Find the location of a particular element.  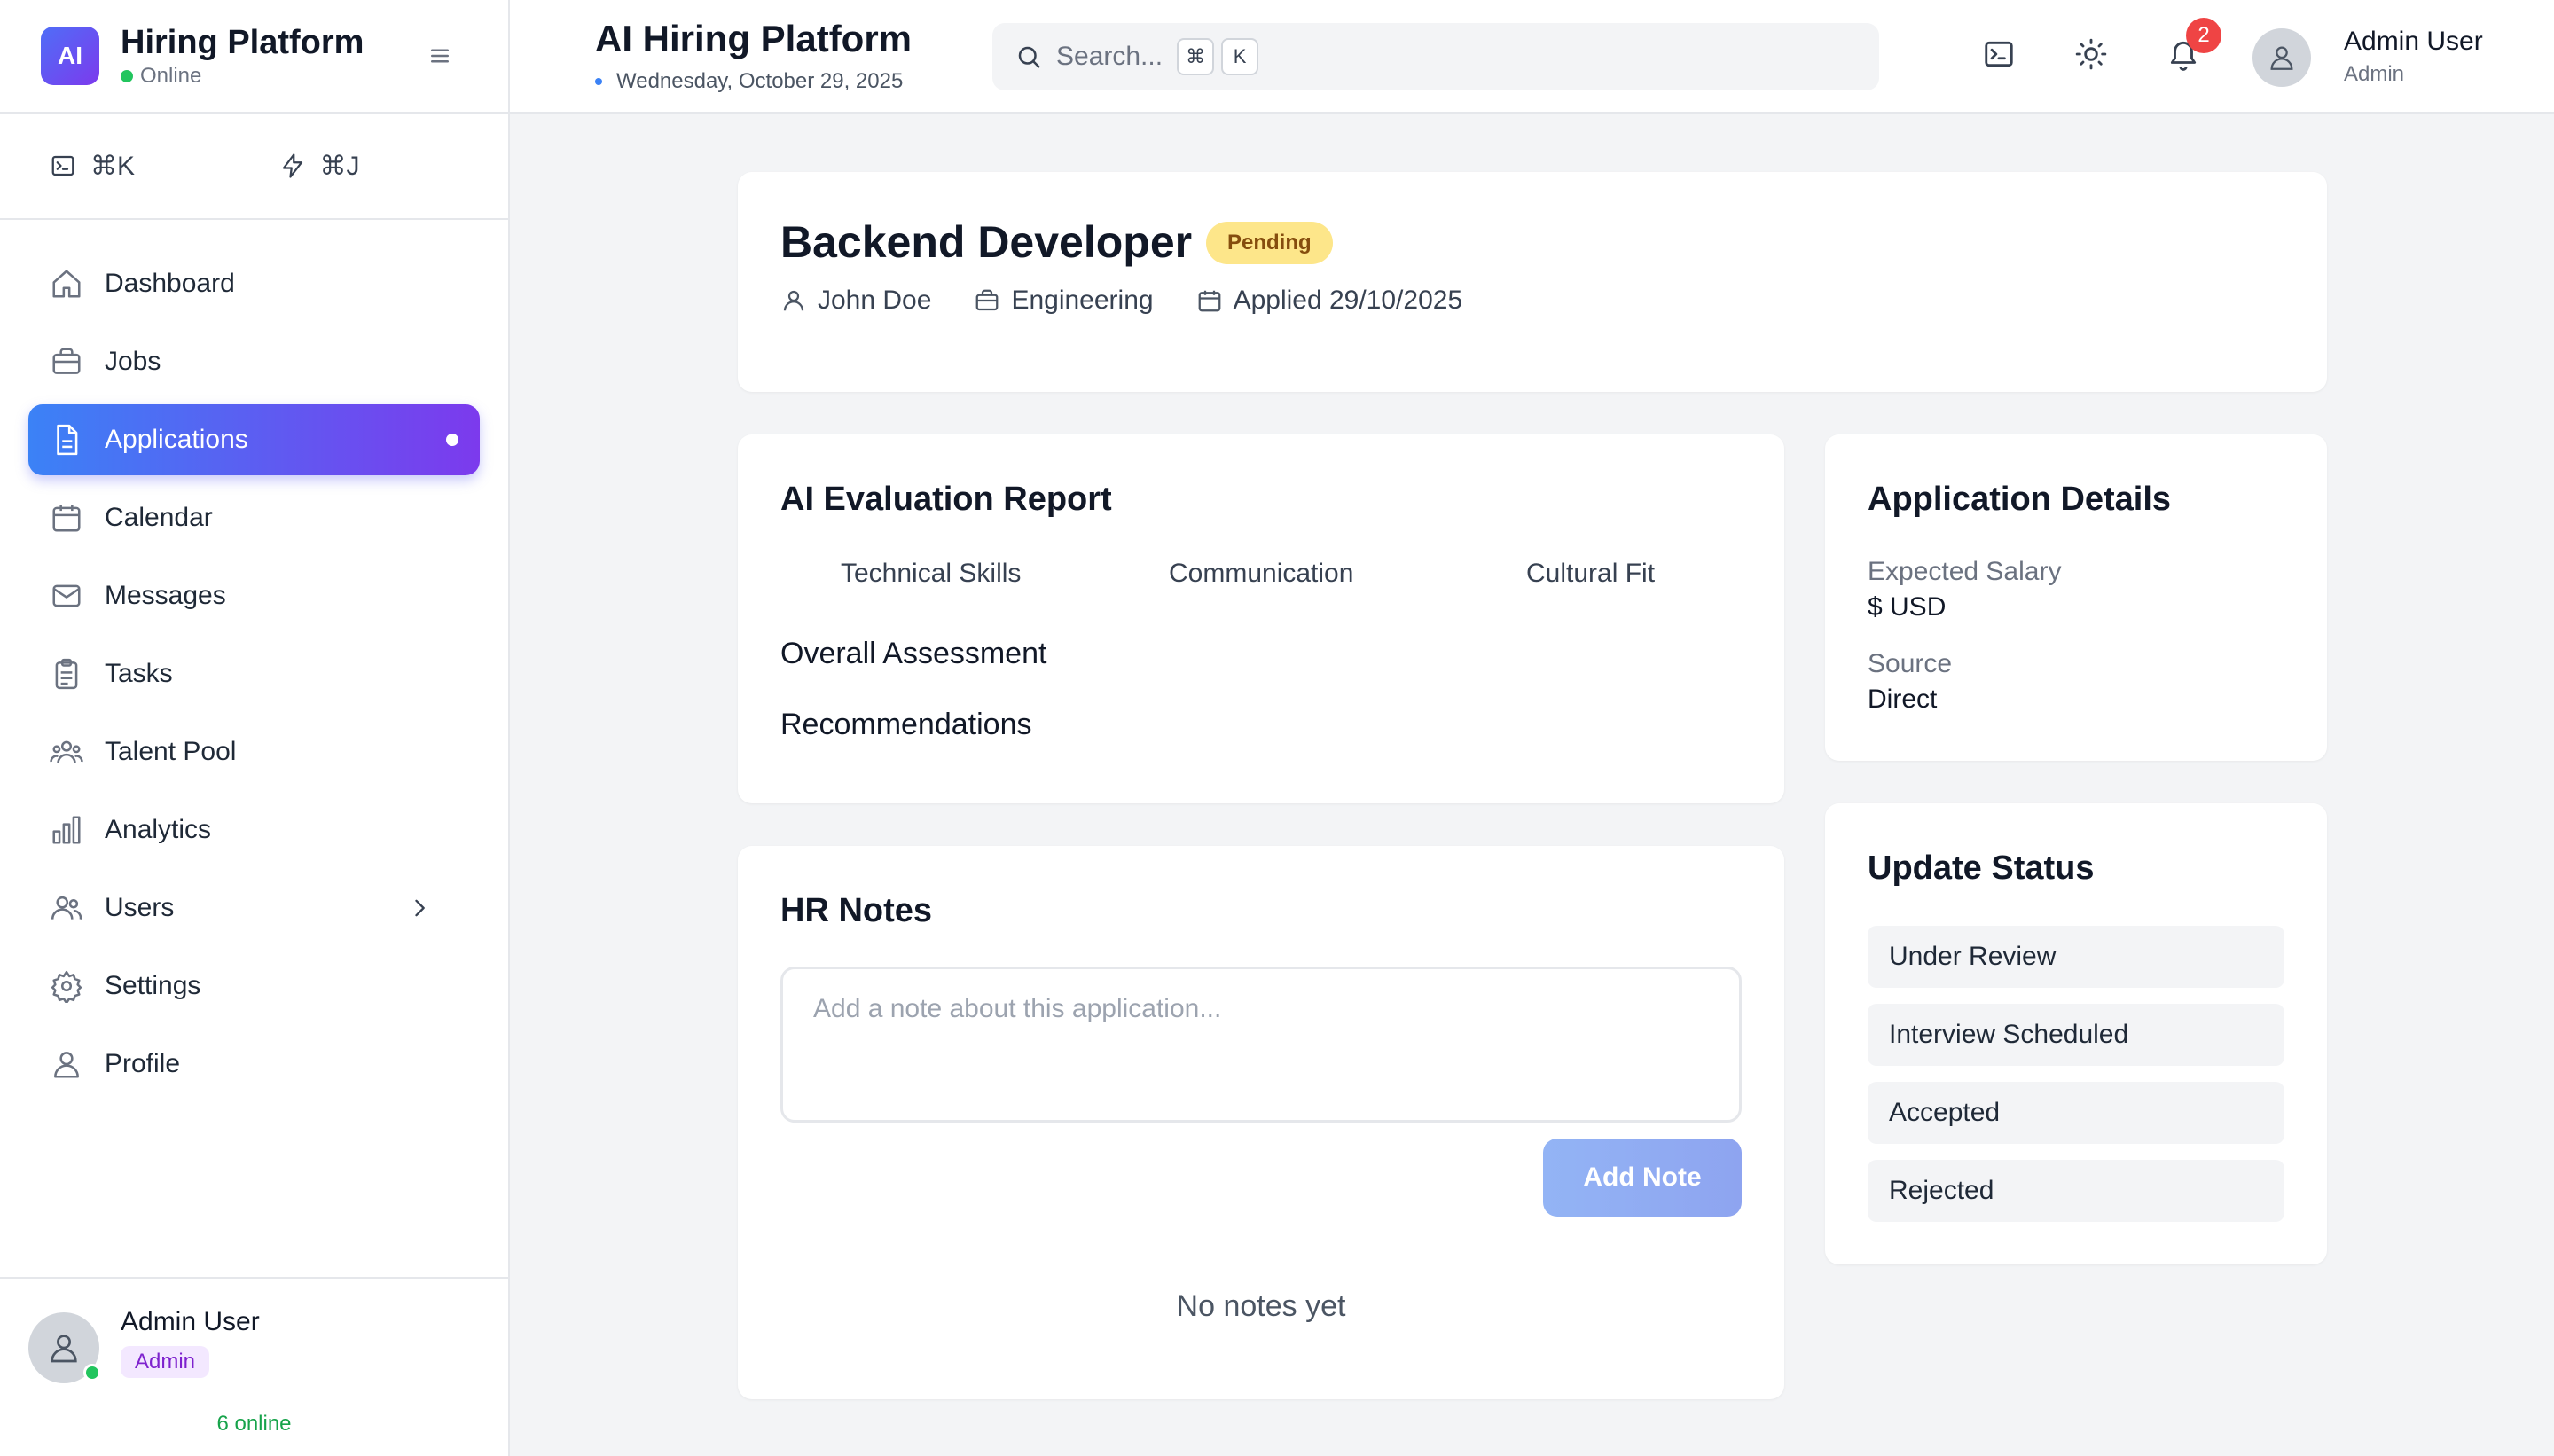

application-meta: John Doe Engineering Applied 29/10/2025 is located at coordinates (1142, 301).